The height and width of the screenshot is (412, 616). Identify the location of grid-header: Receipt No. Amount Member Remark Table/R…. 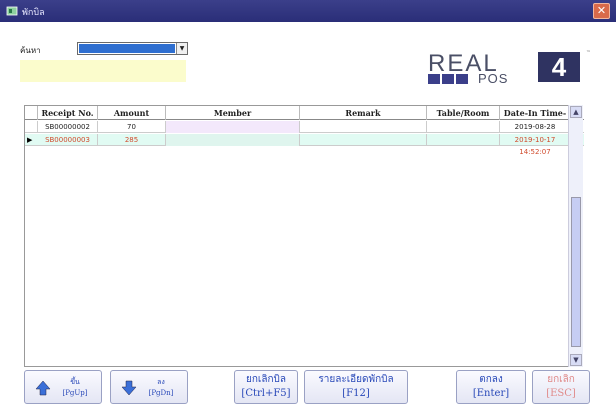
(304, 119).